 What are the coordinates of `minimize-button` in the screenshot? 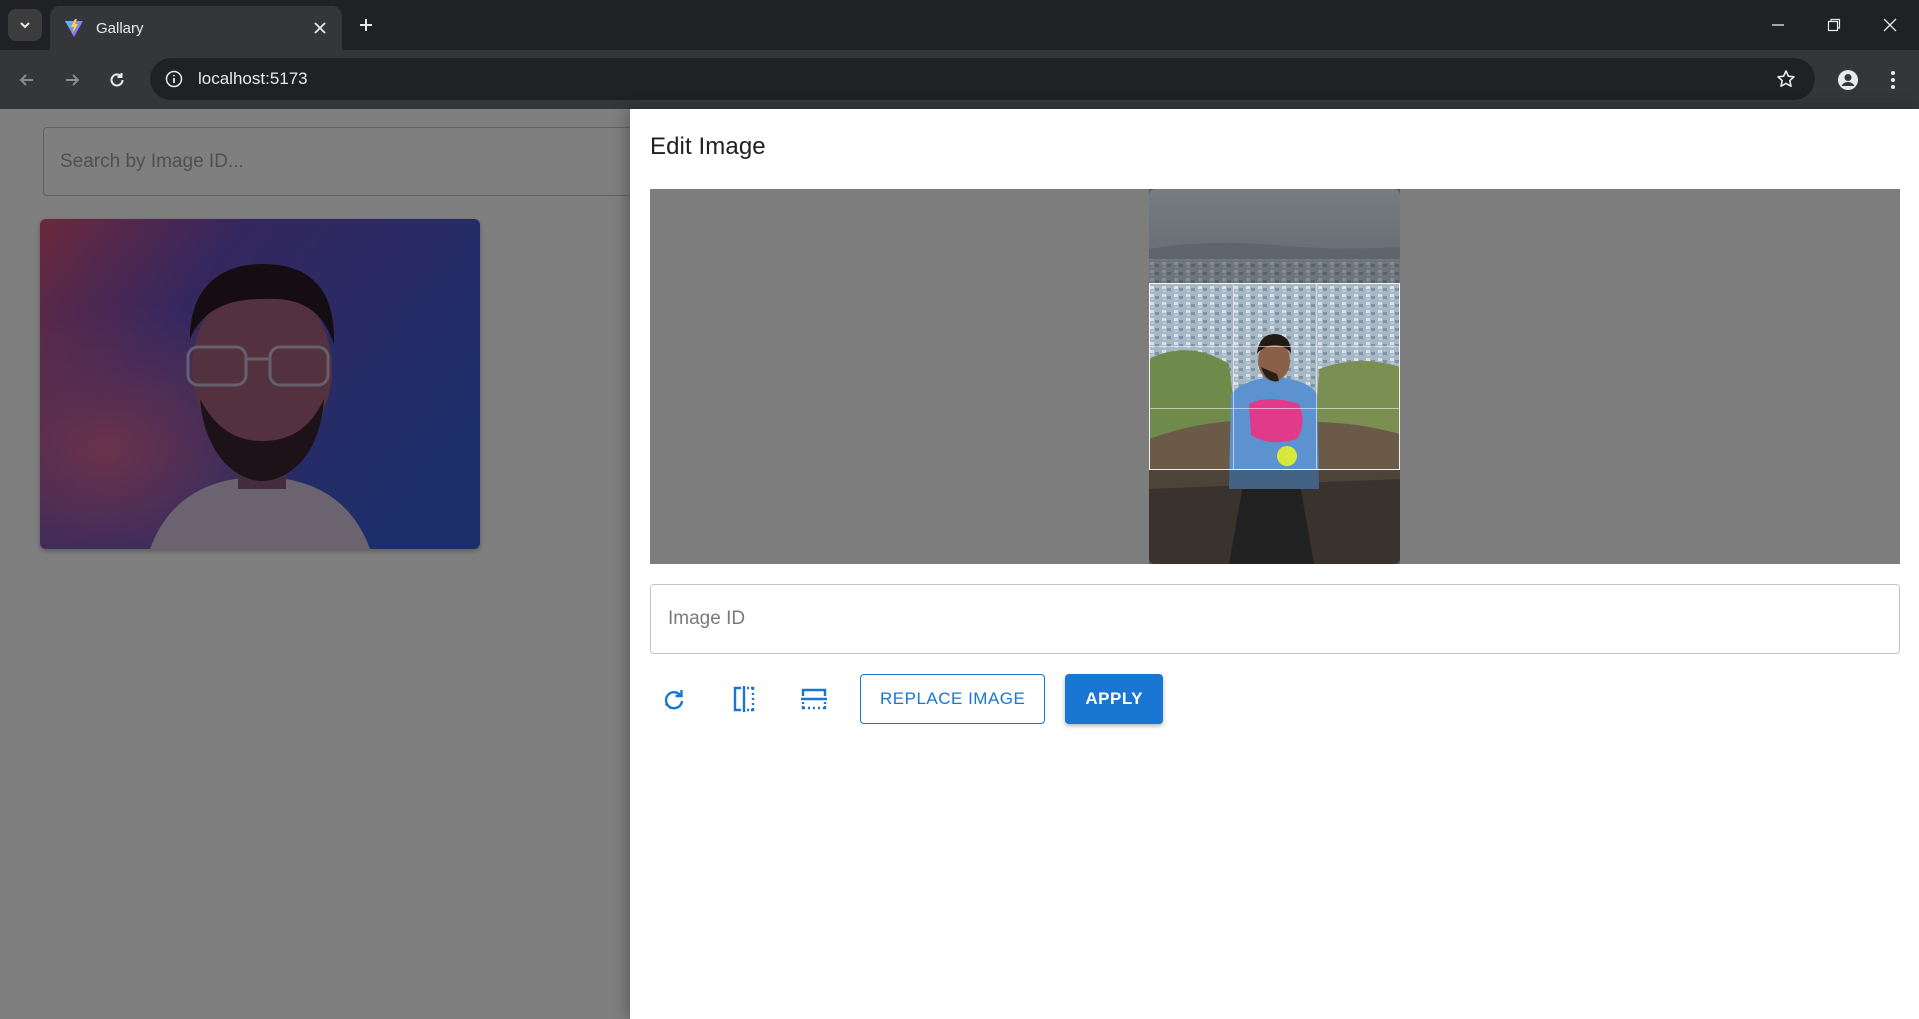 It's located at (1778, 25).